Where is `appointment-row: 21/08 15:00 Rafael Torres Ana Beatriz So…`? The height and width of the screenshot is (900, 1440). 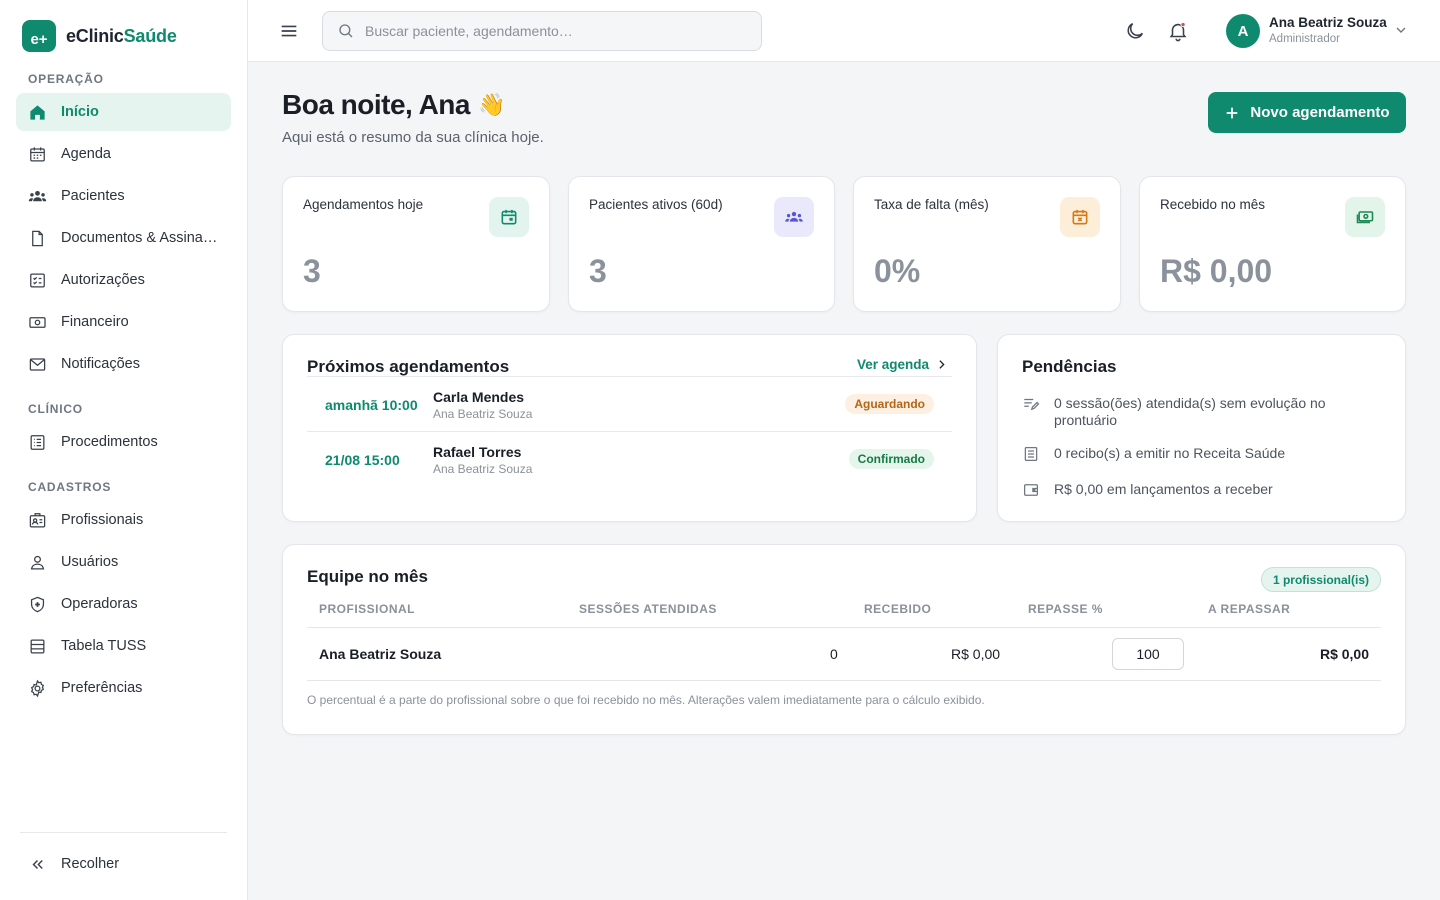
appointment-row: 21/08 15:00 Rafael Torres Ana Beatriz So… is located at coordinates (629, 458).